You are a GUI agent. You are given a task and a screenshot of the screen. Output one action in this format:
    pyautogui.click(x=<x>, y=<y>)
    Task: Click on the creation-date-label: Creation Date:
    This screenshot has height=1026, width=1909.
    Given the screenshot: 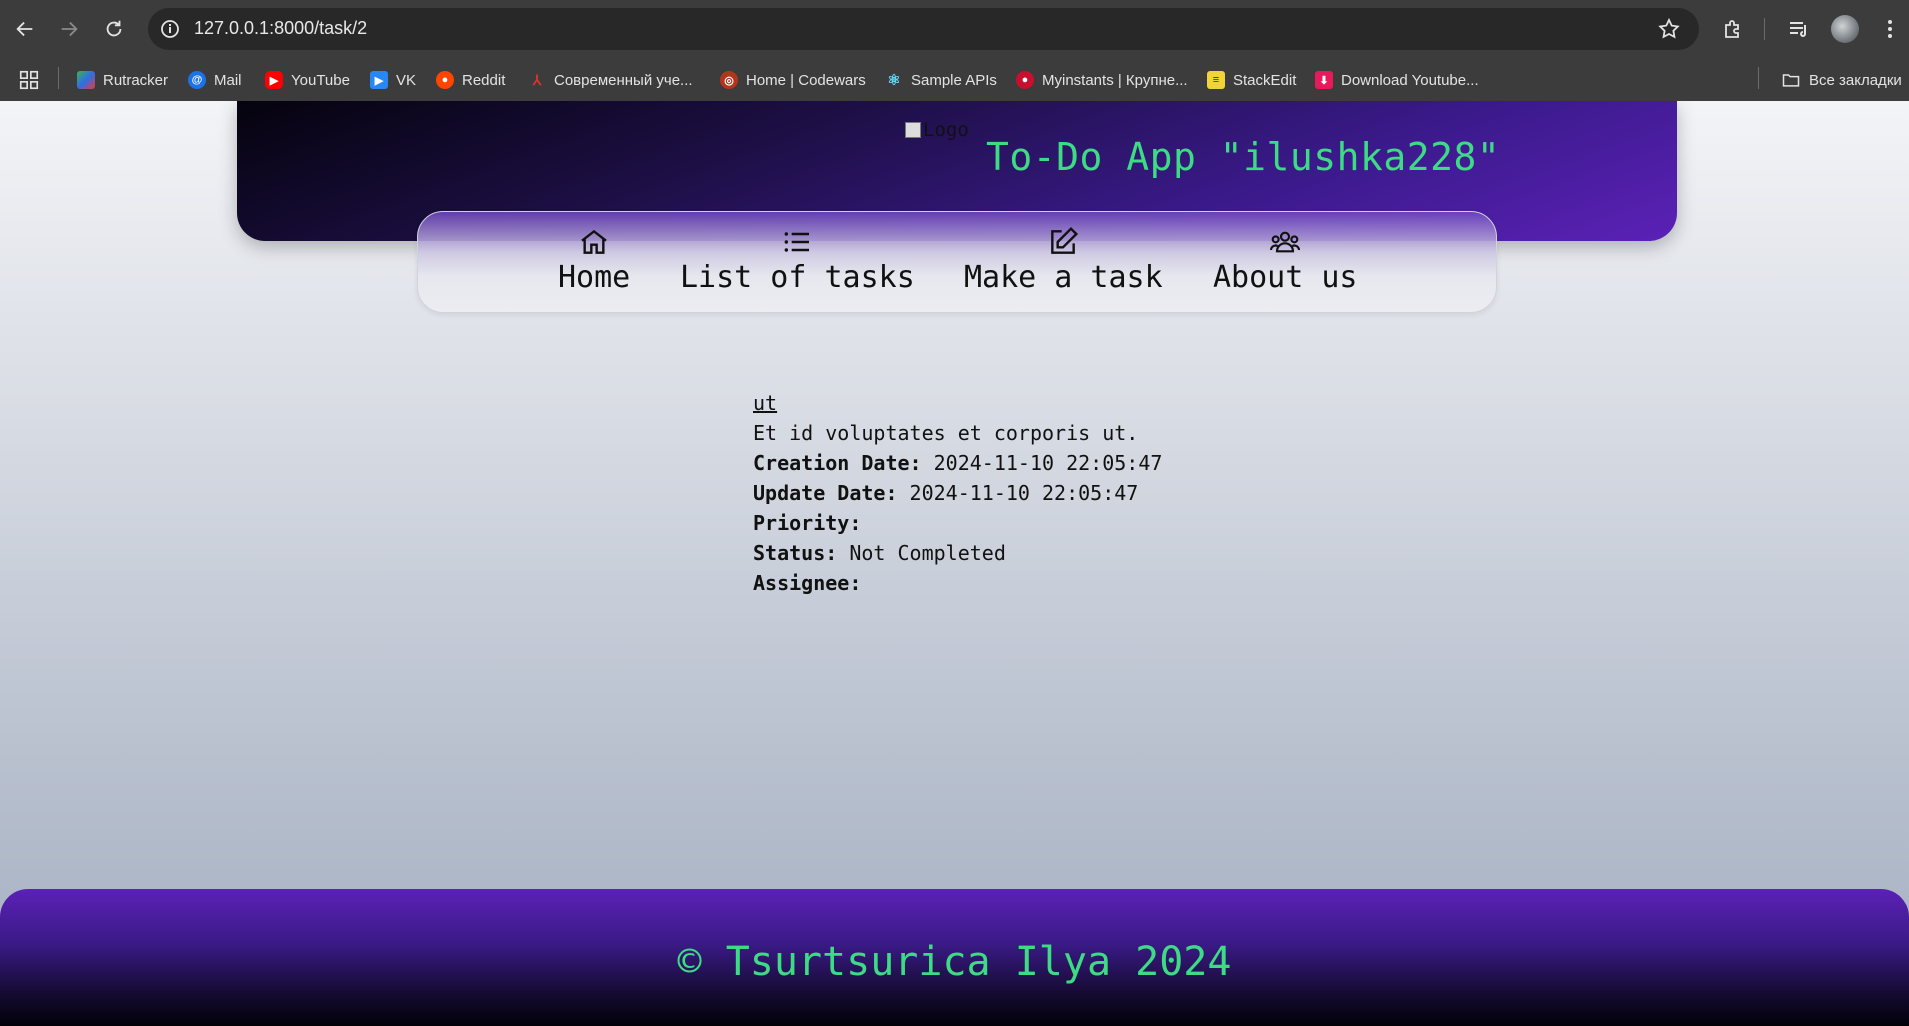 What is the action you would take?
    pyautogui.click(x=837, y=463)
    